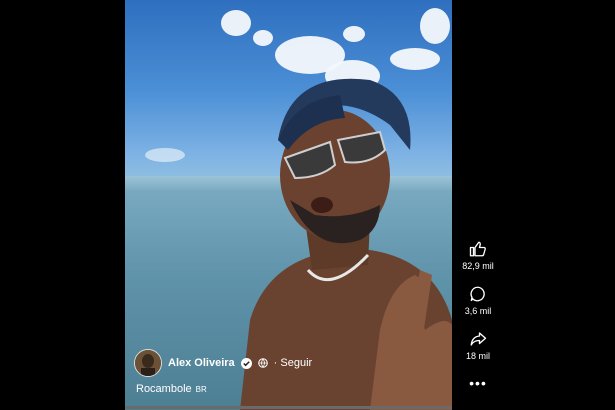 The height and width of the screenshot is (410, 615). I want to click on comment-button: 3,6 mil, so click(478, 300).